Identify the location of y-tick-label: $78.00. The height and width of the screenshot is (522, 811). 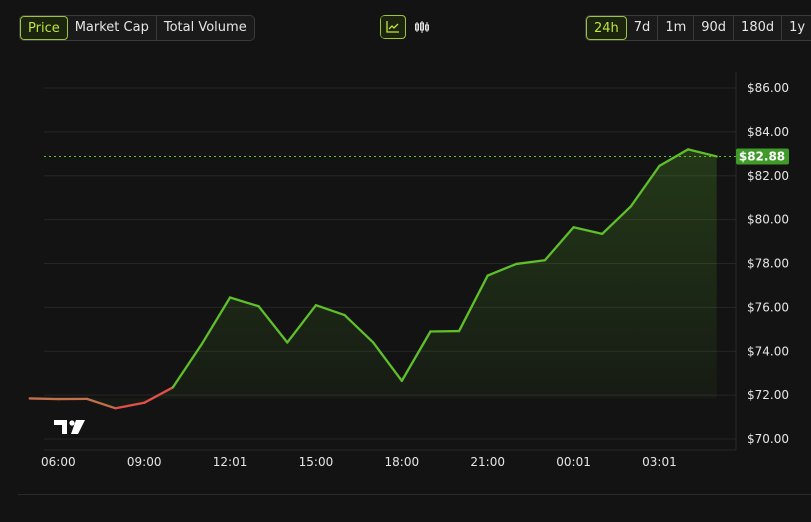
(768, 264).